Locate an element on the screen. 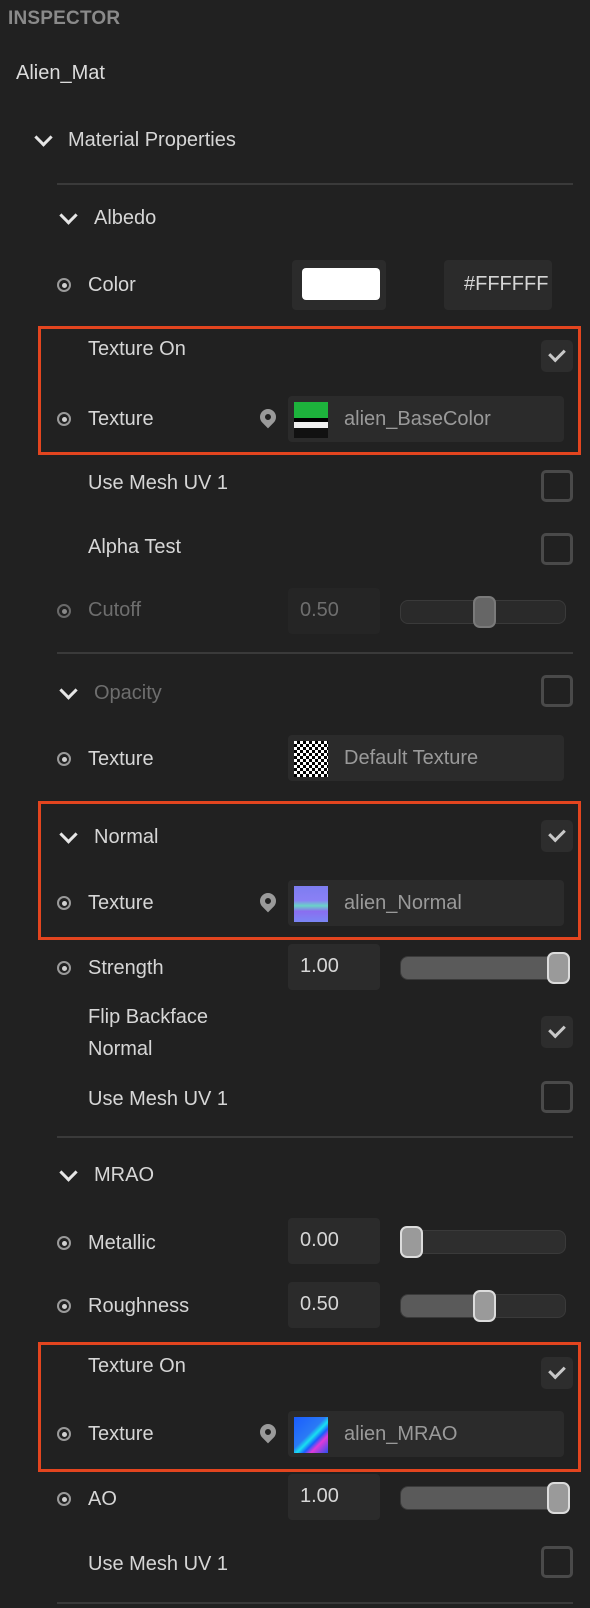  color-hex-value: #FFFFFF is located at coordinates (506, 284).